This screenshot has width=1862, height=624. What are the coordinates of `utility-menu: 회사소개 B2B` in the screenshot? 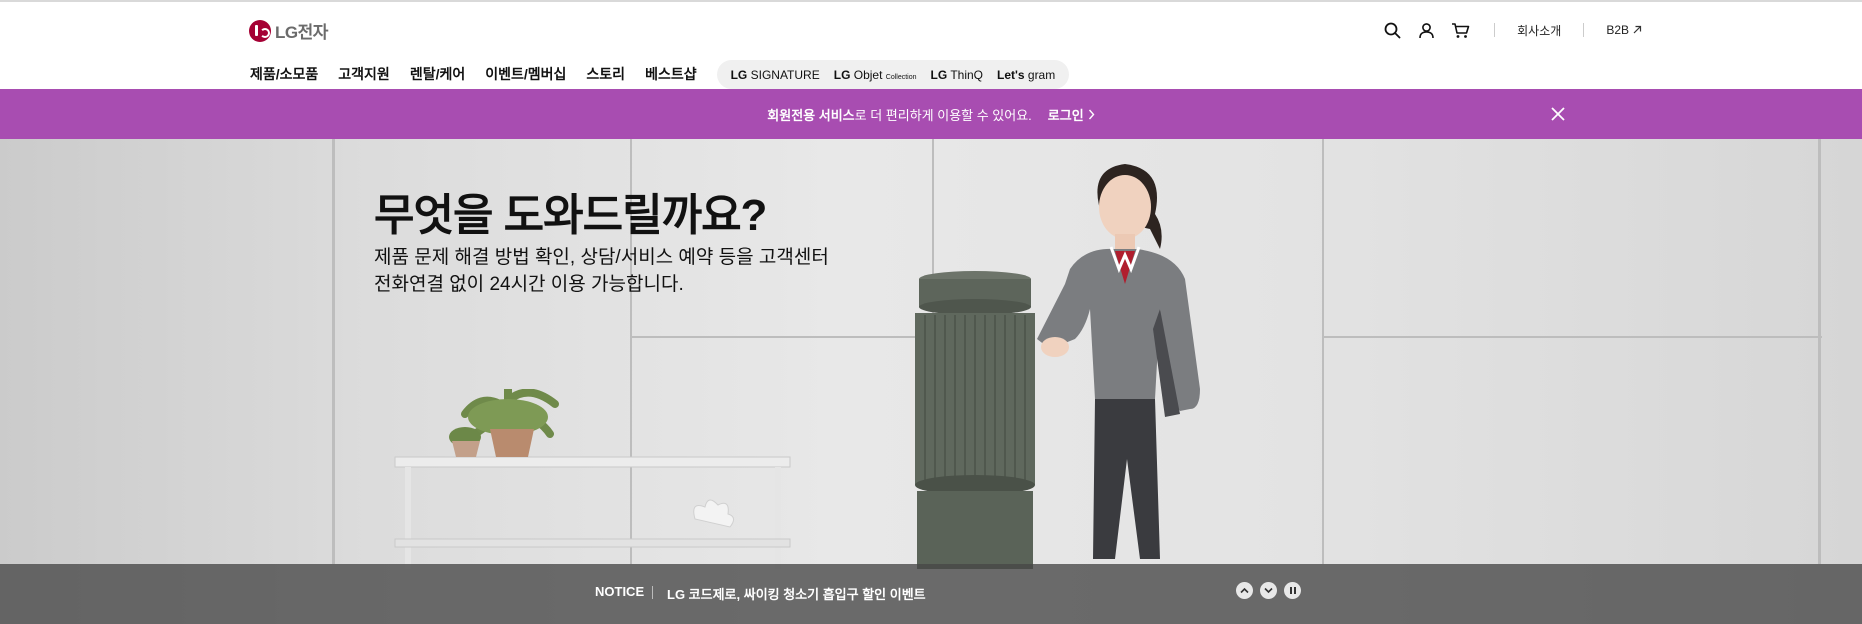 It's located at (1506, 30).